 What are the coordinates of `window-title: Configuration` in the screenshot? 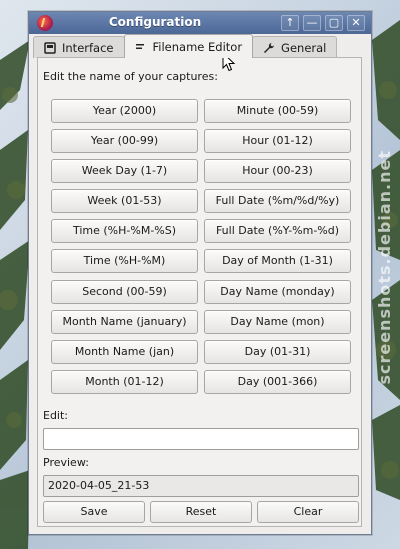 It's located at (155, 22).